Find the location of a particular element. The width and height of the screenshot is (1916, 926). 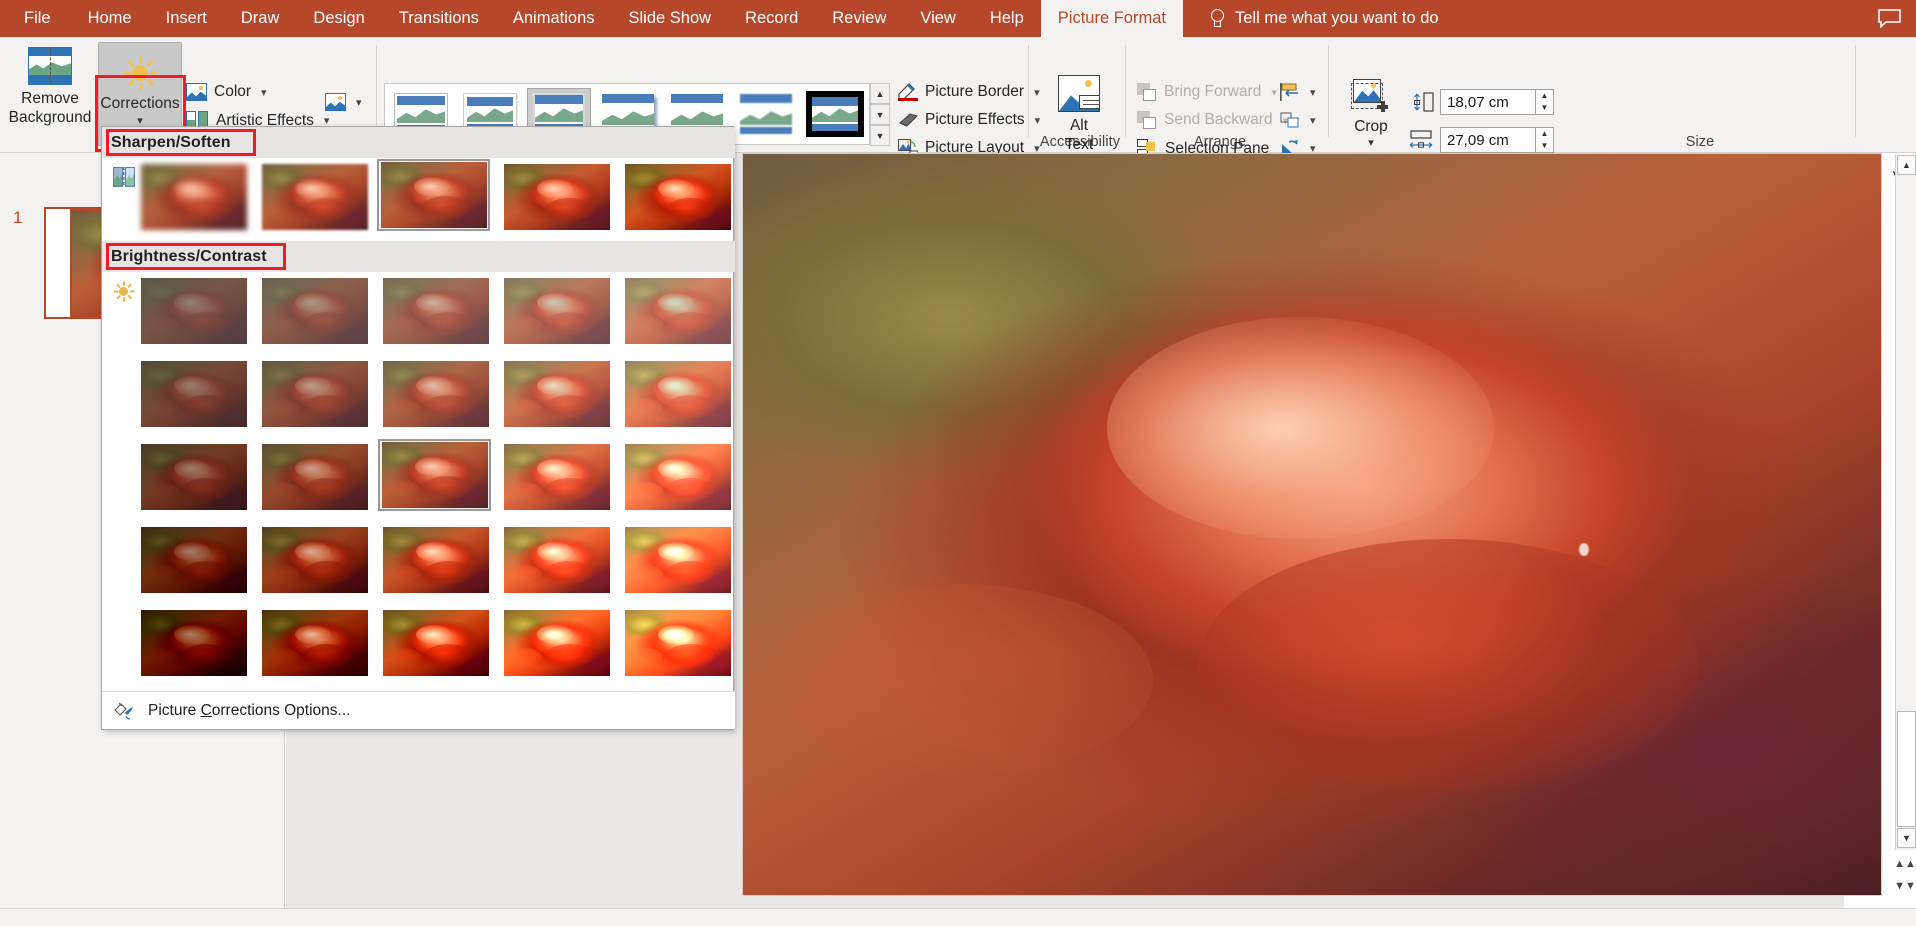

brightness-contrast-cell-selected is located at coordinates (434, 475).